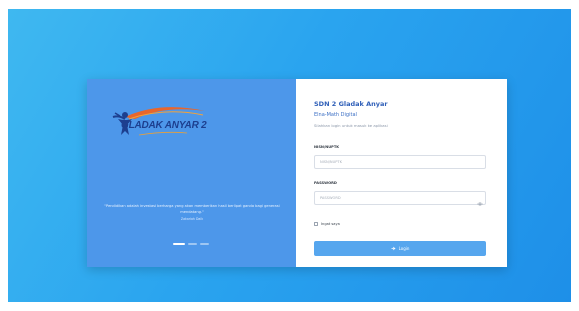 The height and width of the screenshot is (311, 579). I want to click on carousel-indicators, so click(191, 244).